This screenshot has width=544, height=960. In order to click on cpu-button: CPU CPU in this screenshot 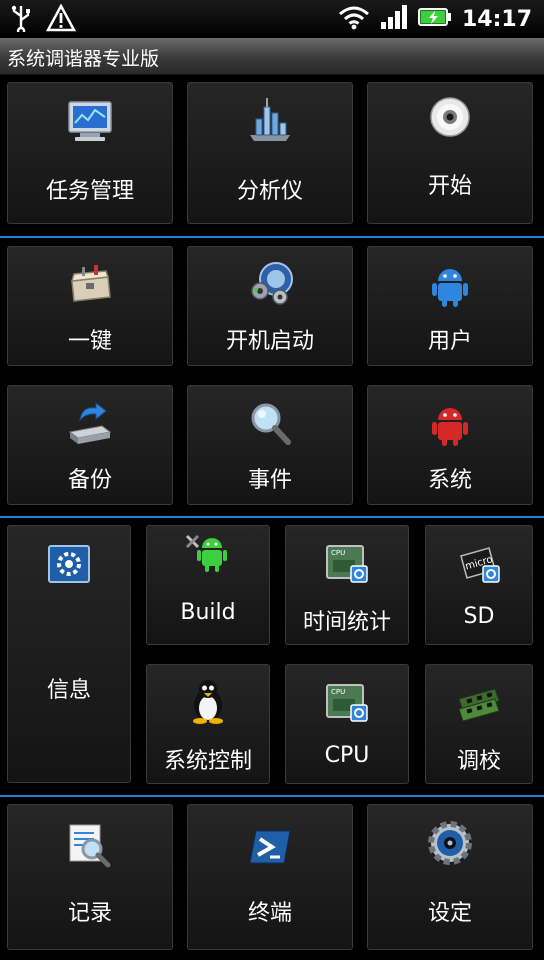, I will do `click(347, 724)`.